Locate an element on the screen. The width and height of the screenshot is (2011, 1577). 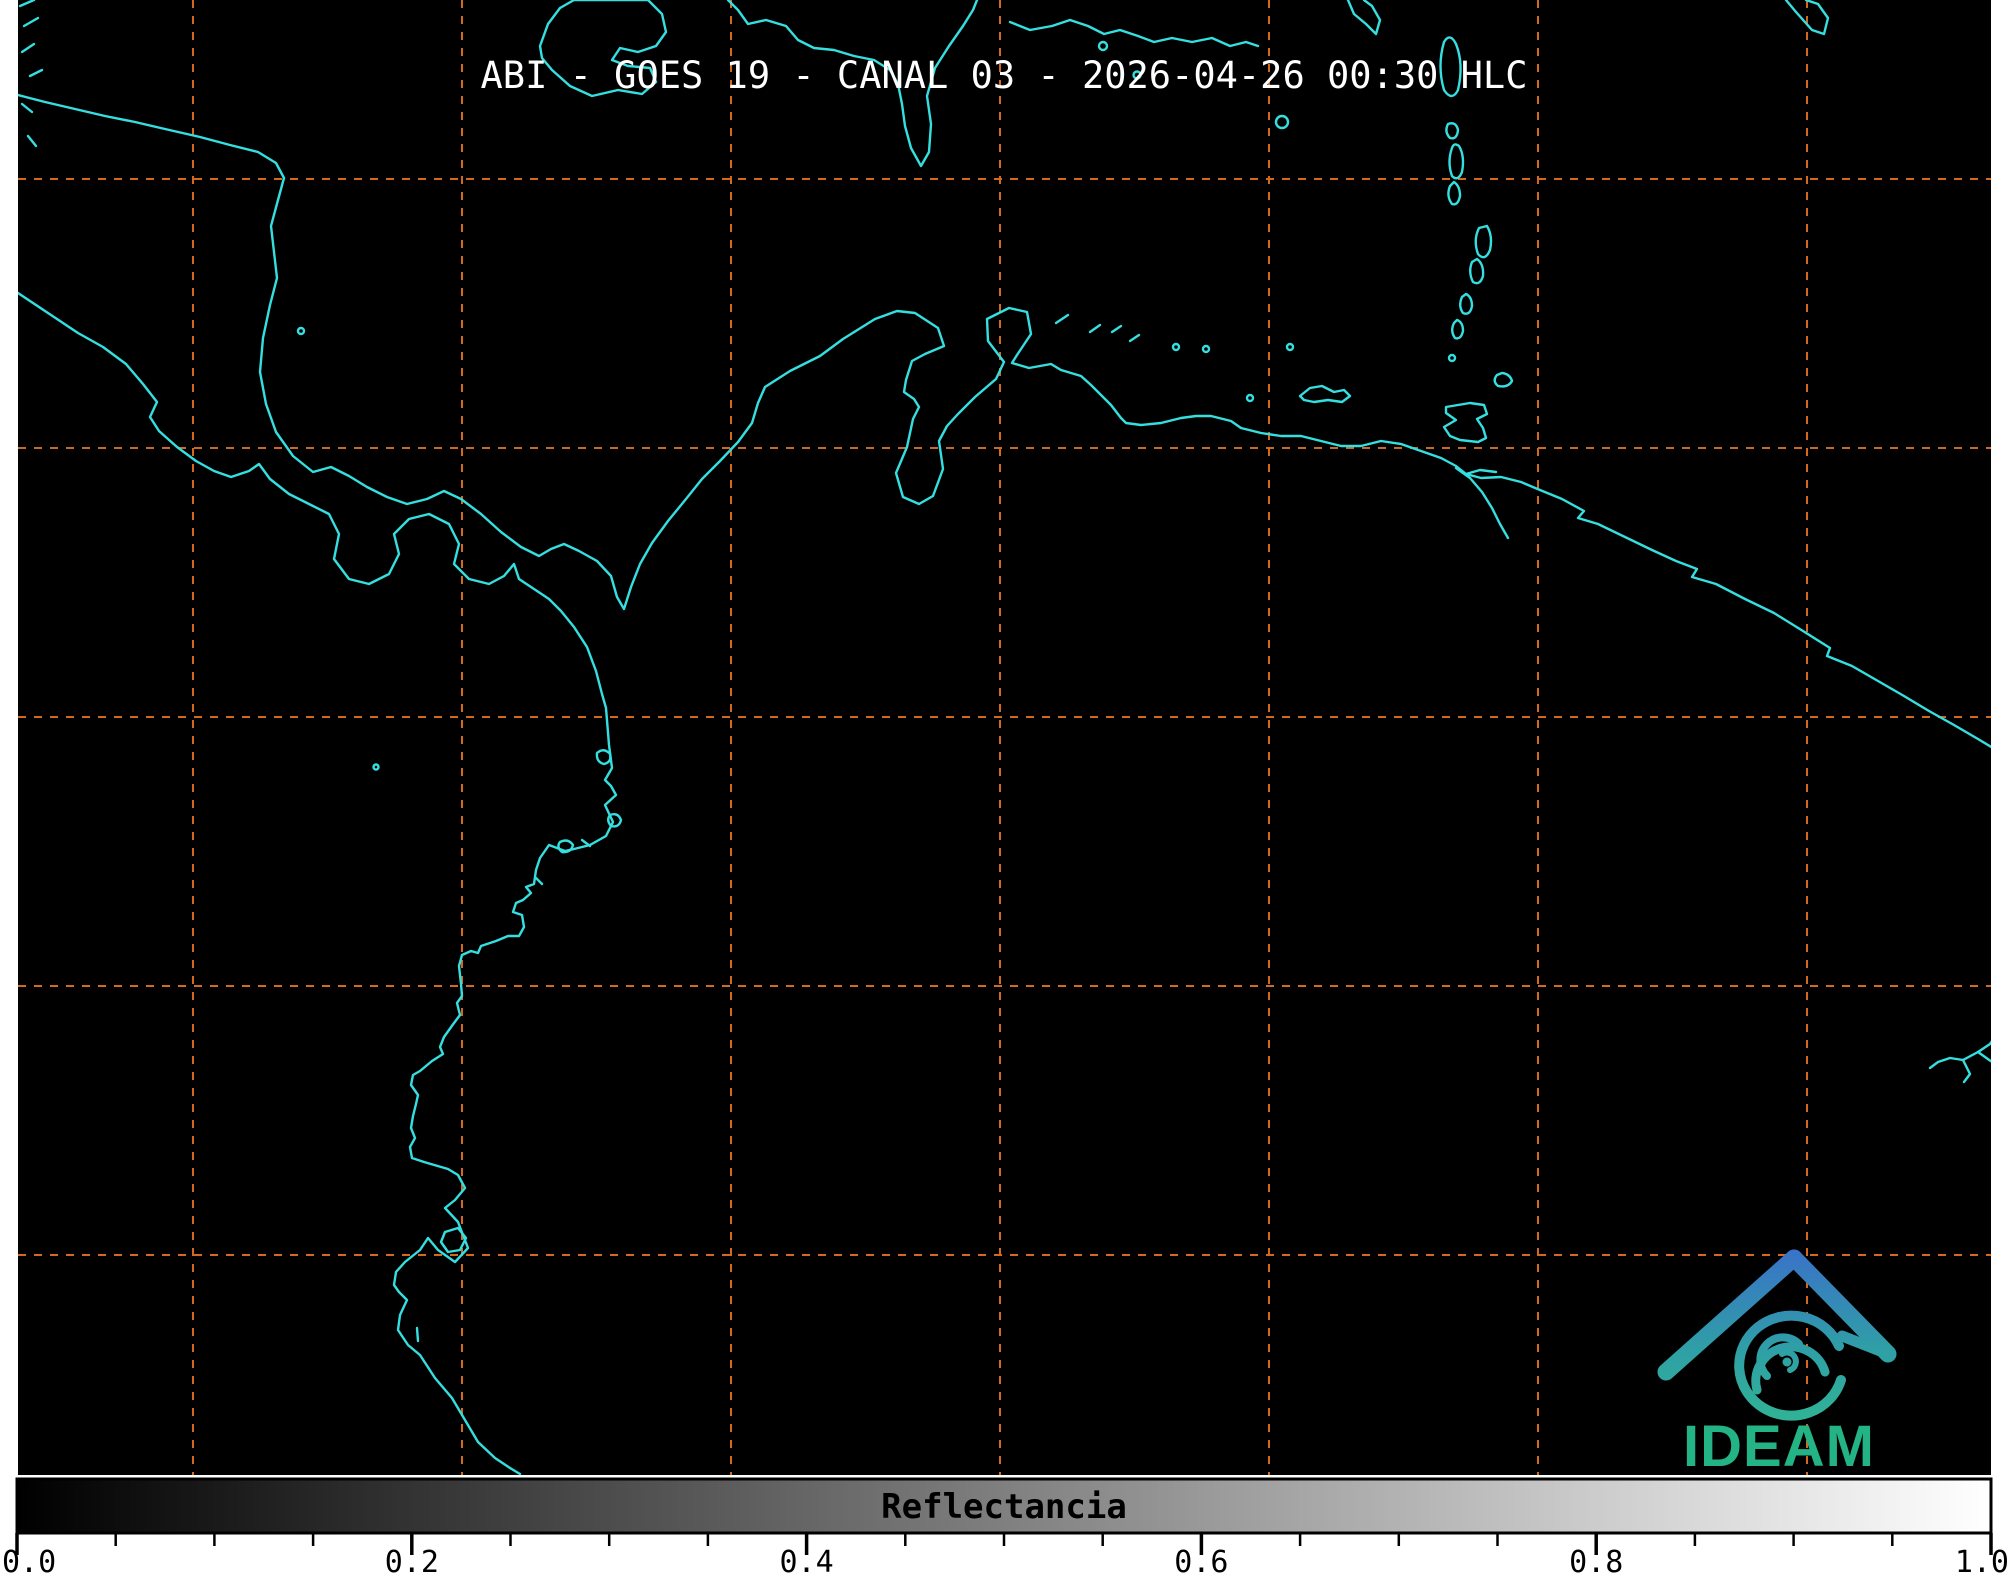
colorbar-tick-label: 1.0 is located at coordinates (1982, 1561).